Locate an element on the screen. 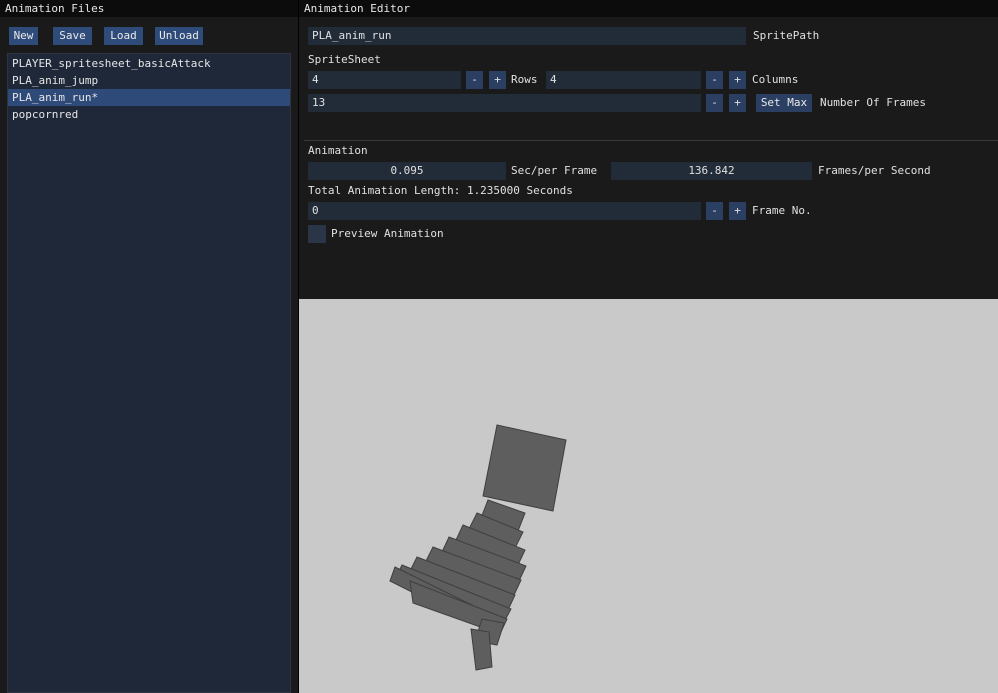 This screenshot has width=998, height=693. unload-button: Unload is located at coordinates (179, 36).